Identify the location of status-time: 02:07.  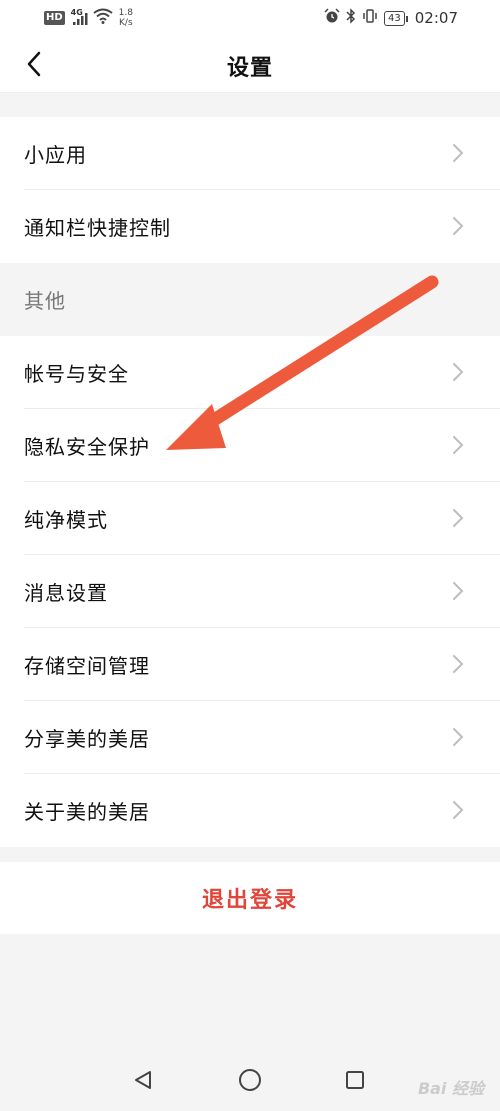
(436, 18).